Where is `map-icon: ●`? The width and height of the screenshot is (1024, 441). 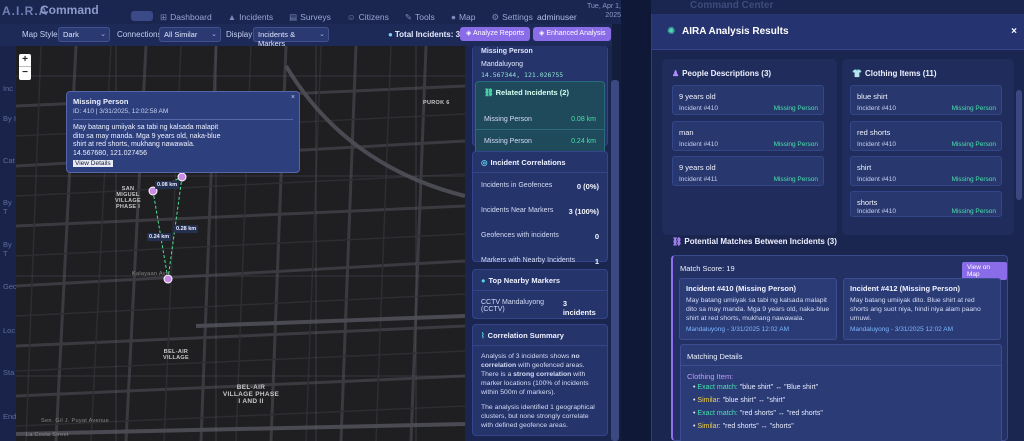
map-icon: ● is located at coordinates (453, 17).